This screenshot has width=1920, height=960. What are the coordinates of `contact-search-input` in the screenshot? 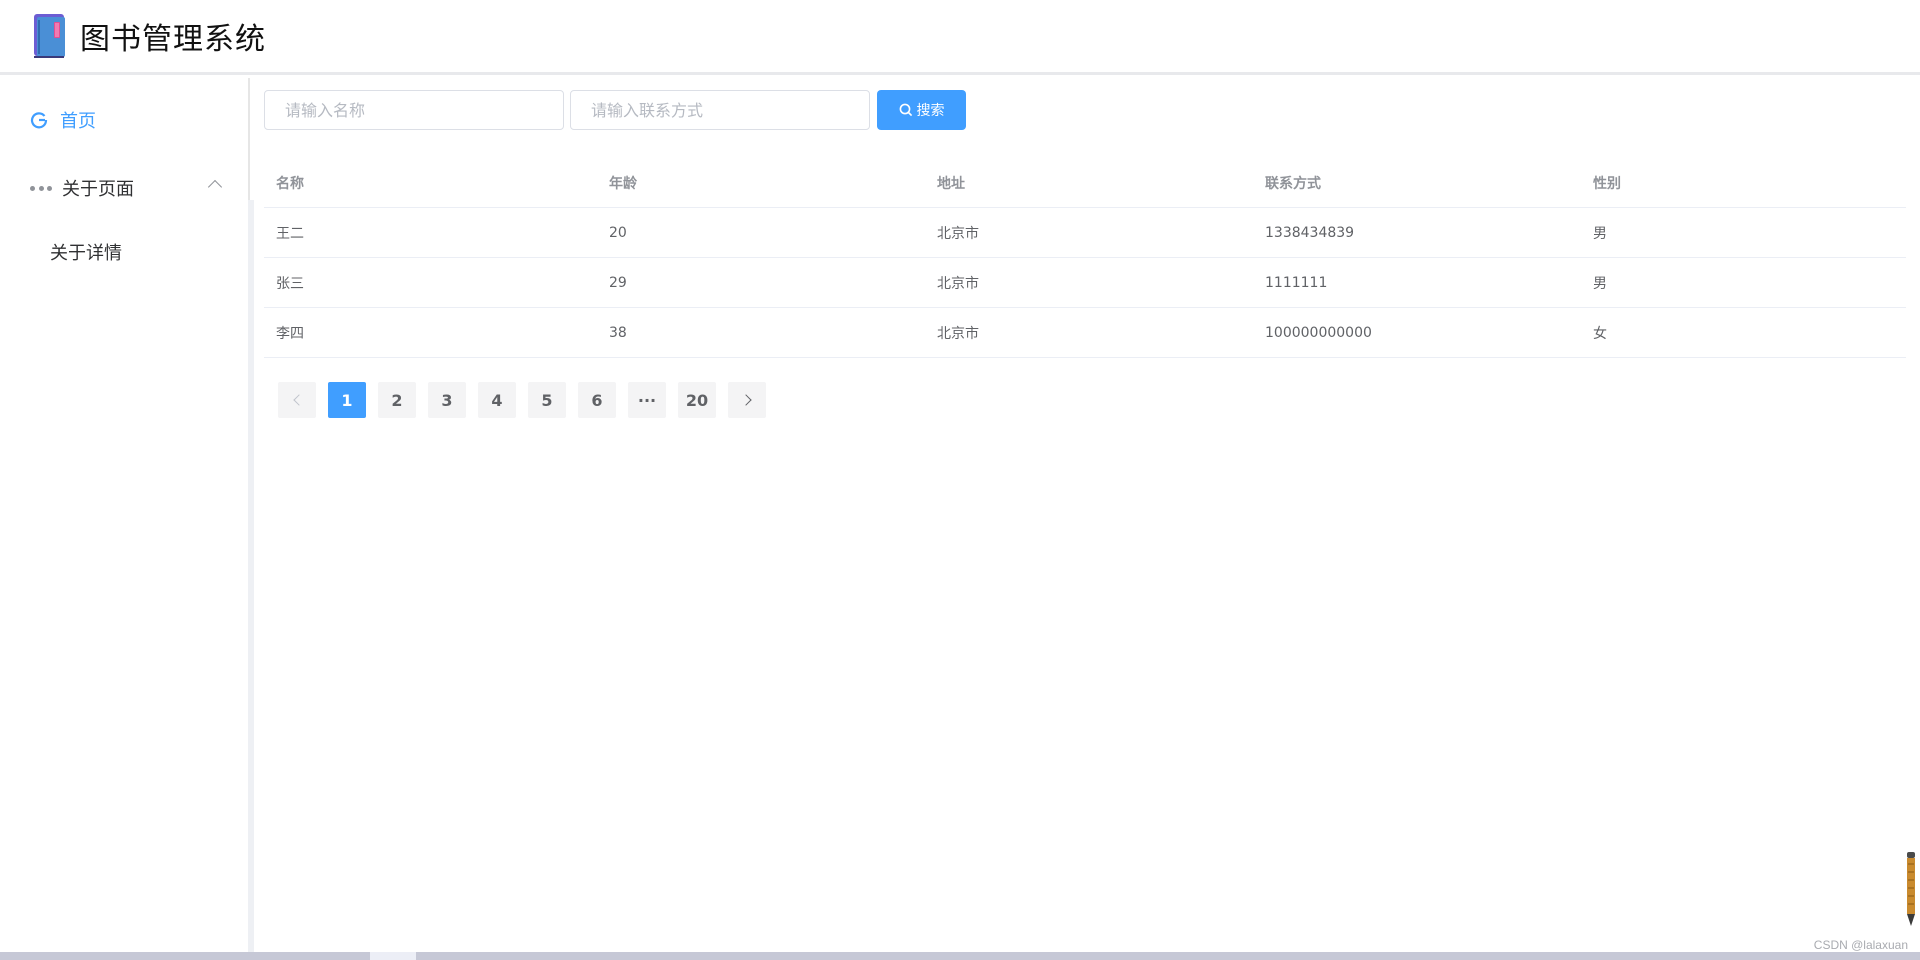 It's located at (720, 110).